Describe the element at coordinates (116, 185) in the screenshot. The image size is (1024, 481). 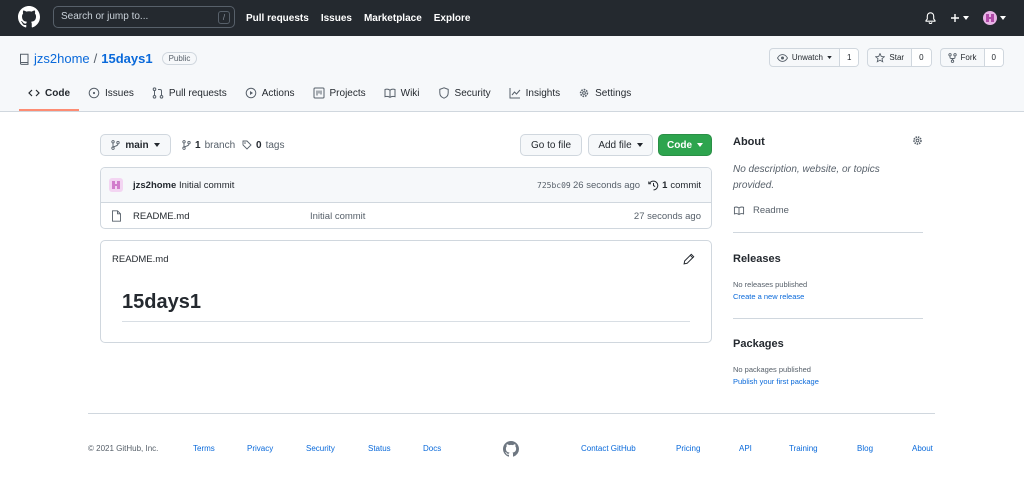
I see `commit-author-avatar` at that location.